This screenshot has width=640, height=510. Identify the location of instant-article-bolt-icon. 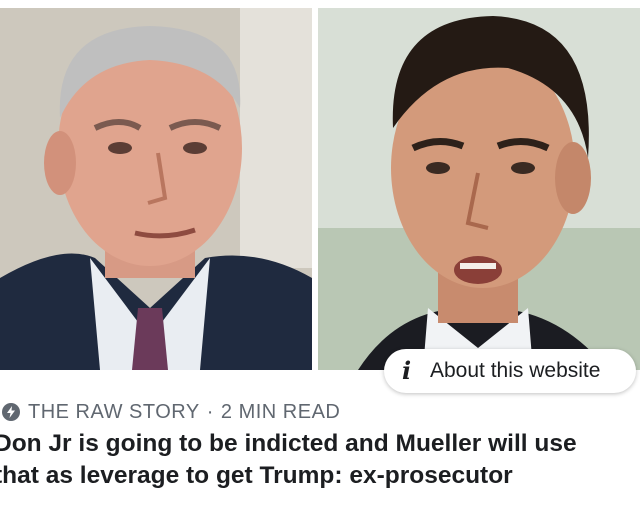
(11, 412).